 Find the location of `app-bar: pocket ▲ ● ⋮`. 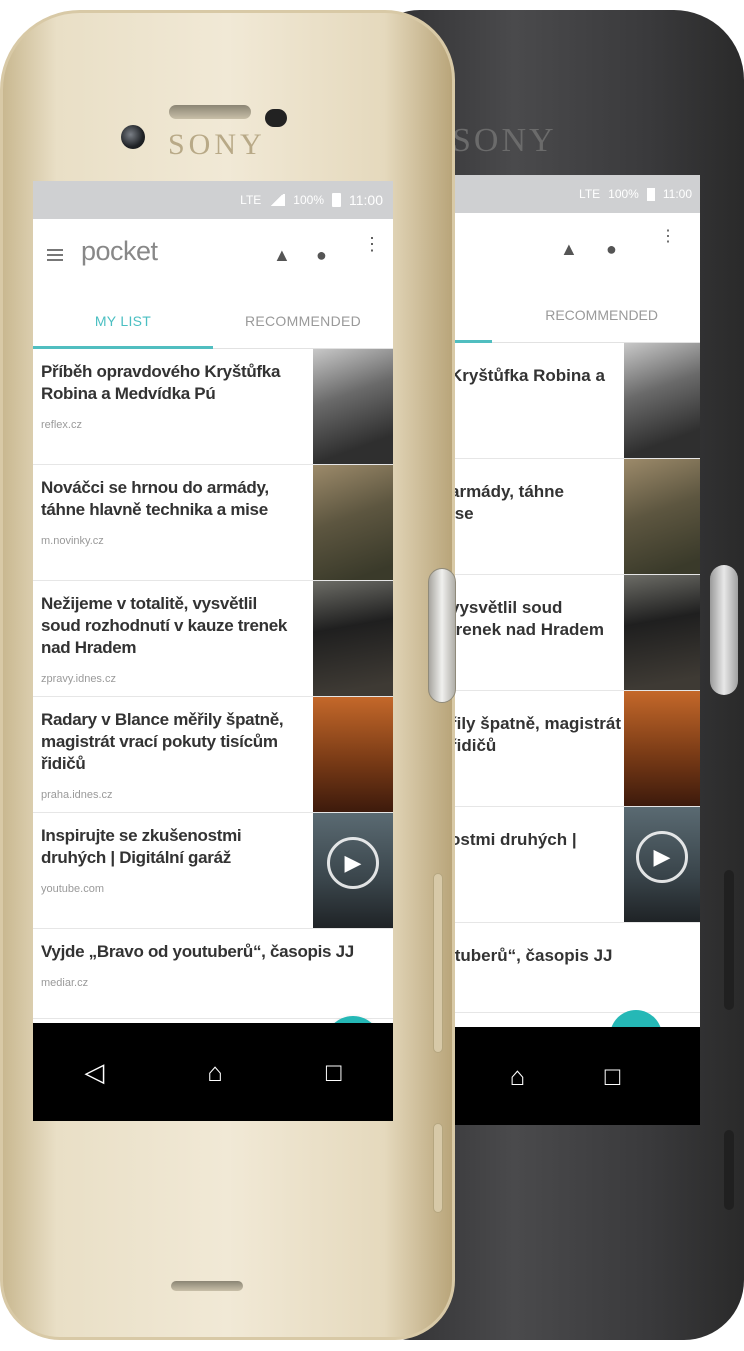

app-bar: pocket ▲ ● ⋮ is located at coordinates (213, 256).